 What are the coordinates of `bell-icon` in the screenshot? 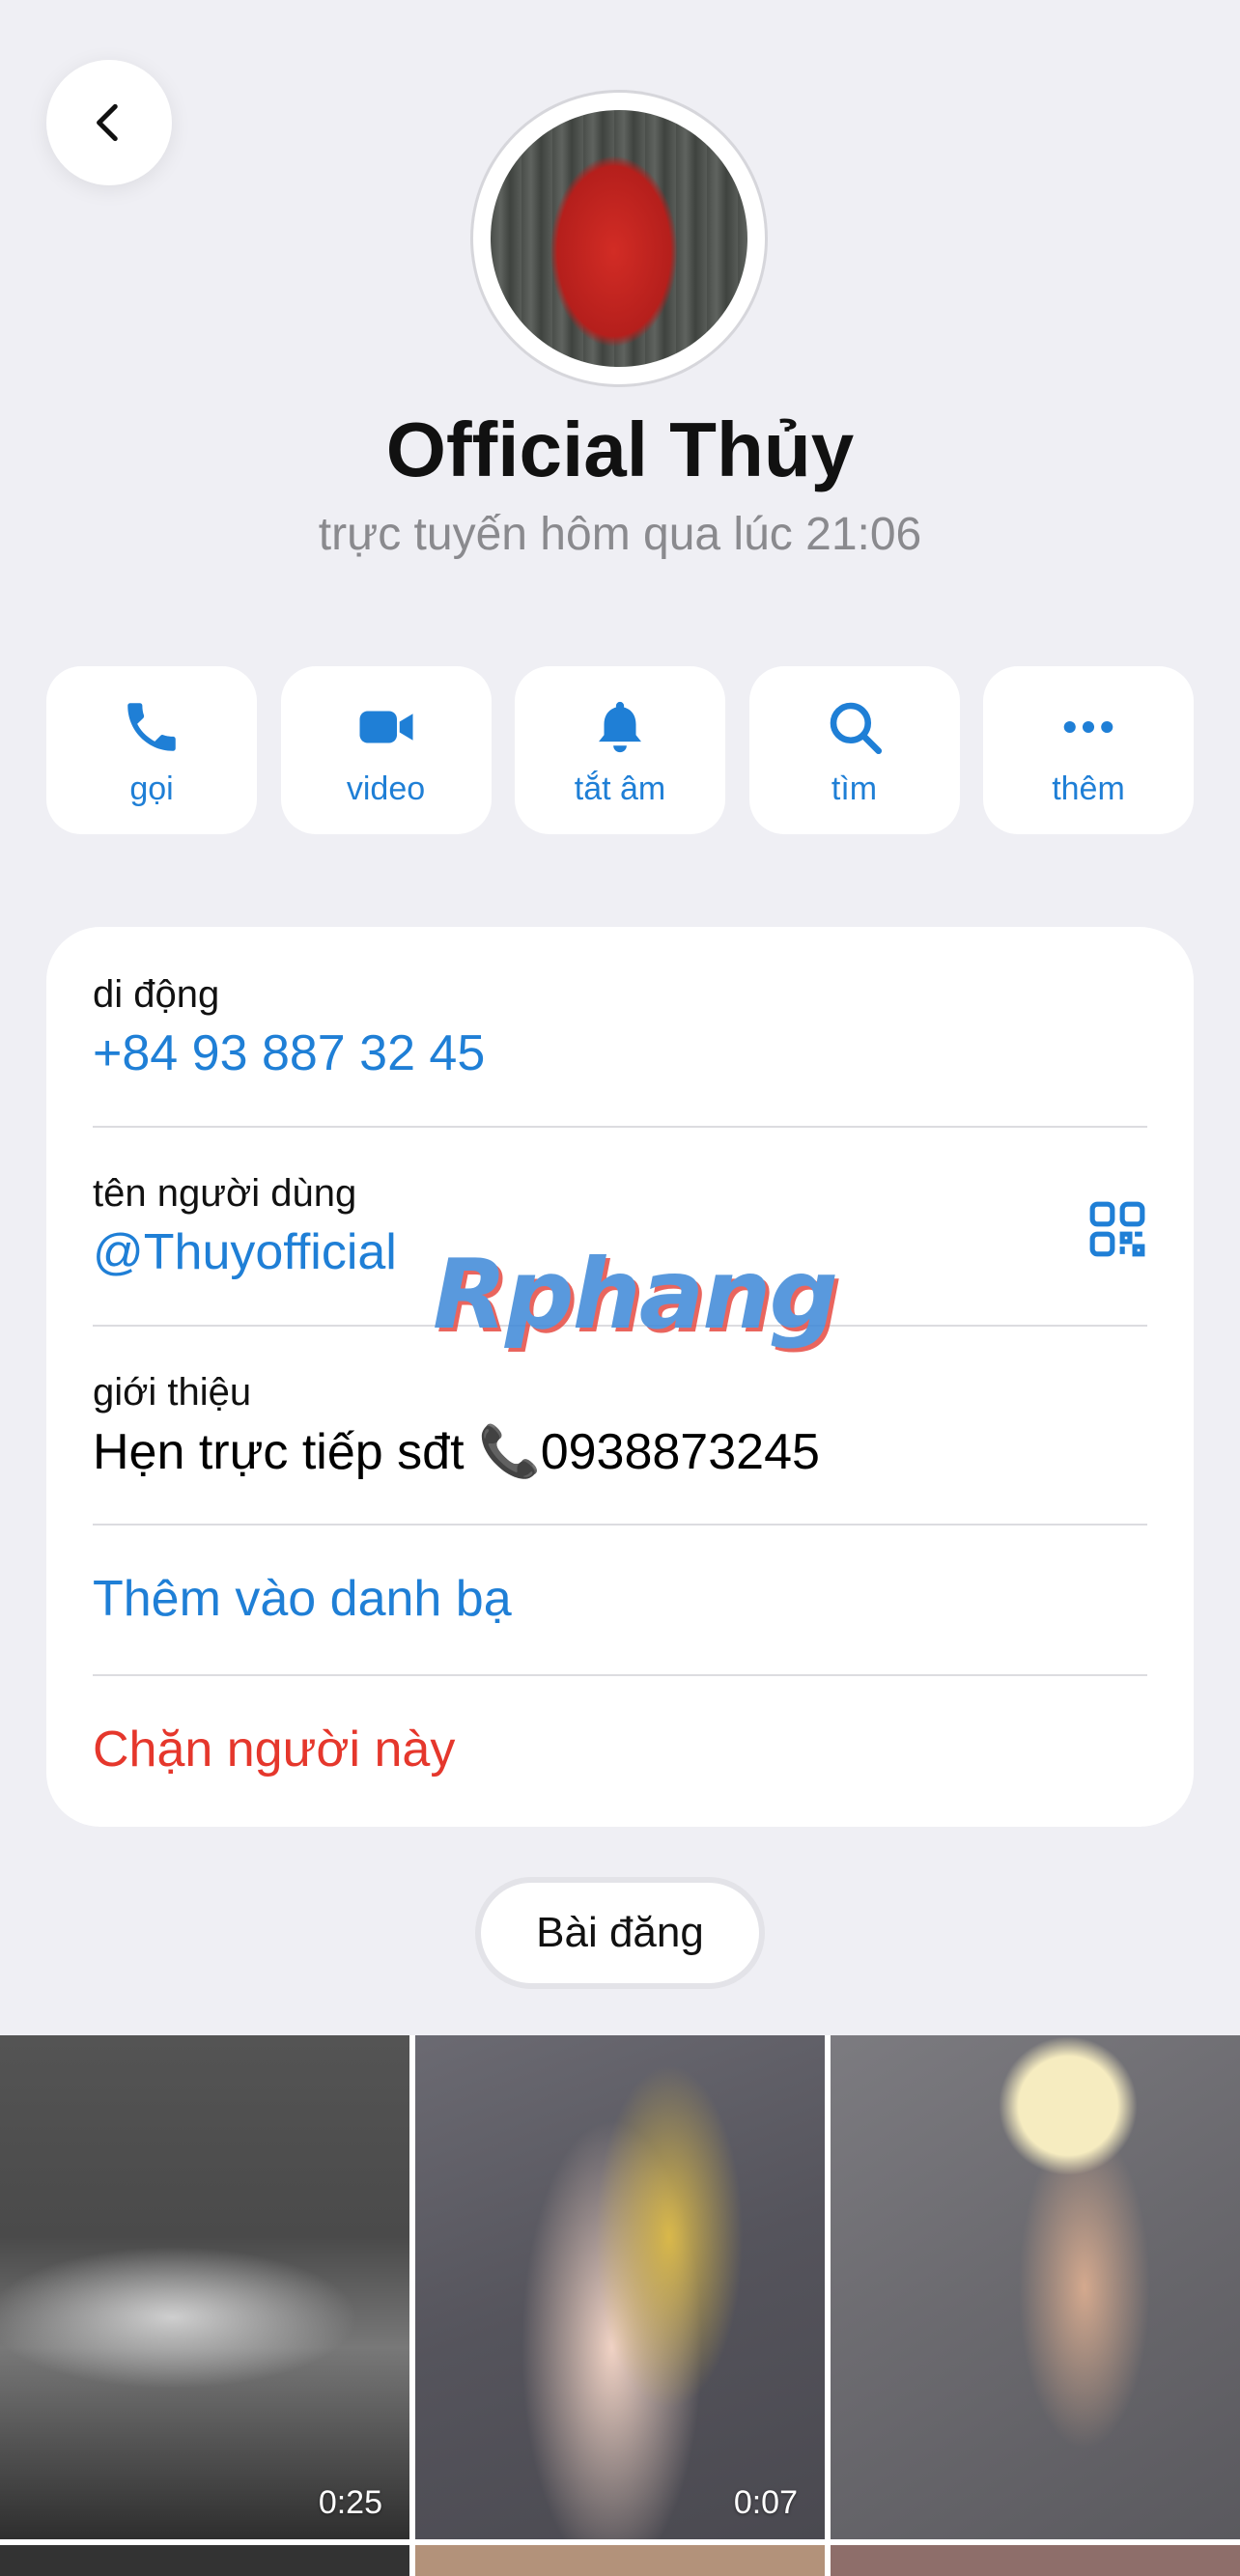 It's located at (620, 727).